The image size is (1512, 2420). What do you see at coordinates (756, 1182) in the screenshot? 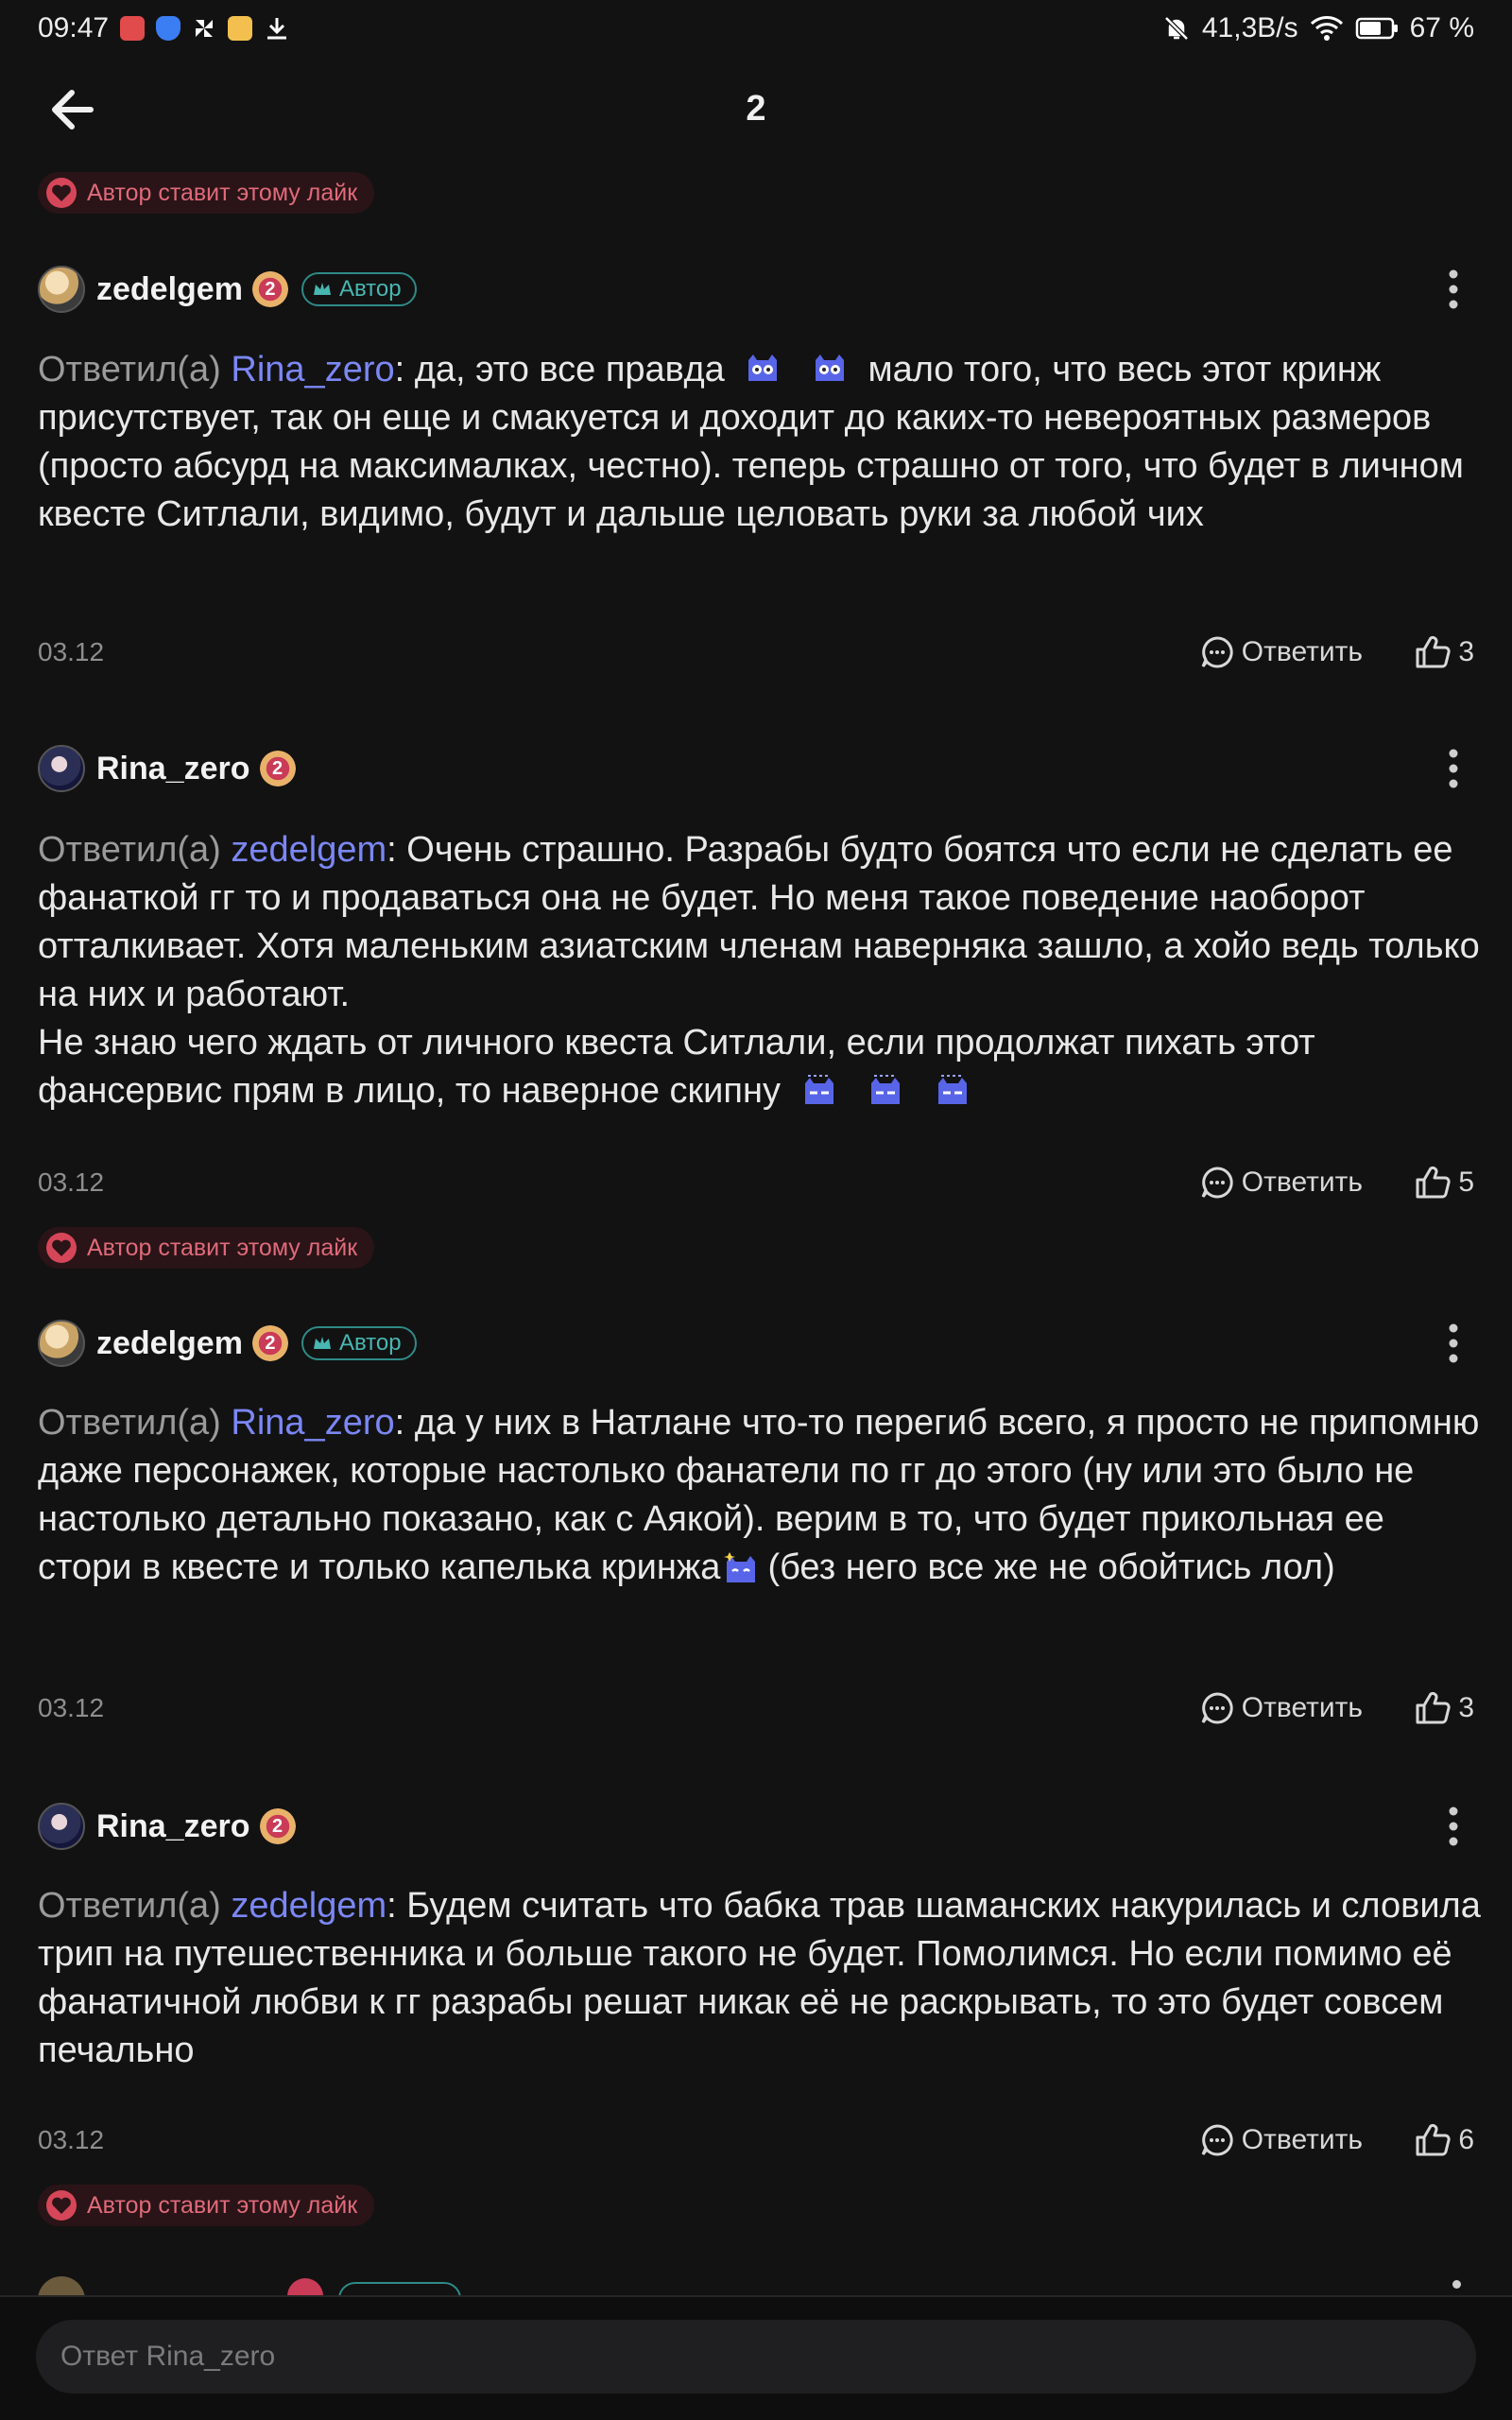
I see `comment-footer: 03.12 Ответить 5` at bounding box center [756, 1182].